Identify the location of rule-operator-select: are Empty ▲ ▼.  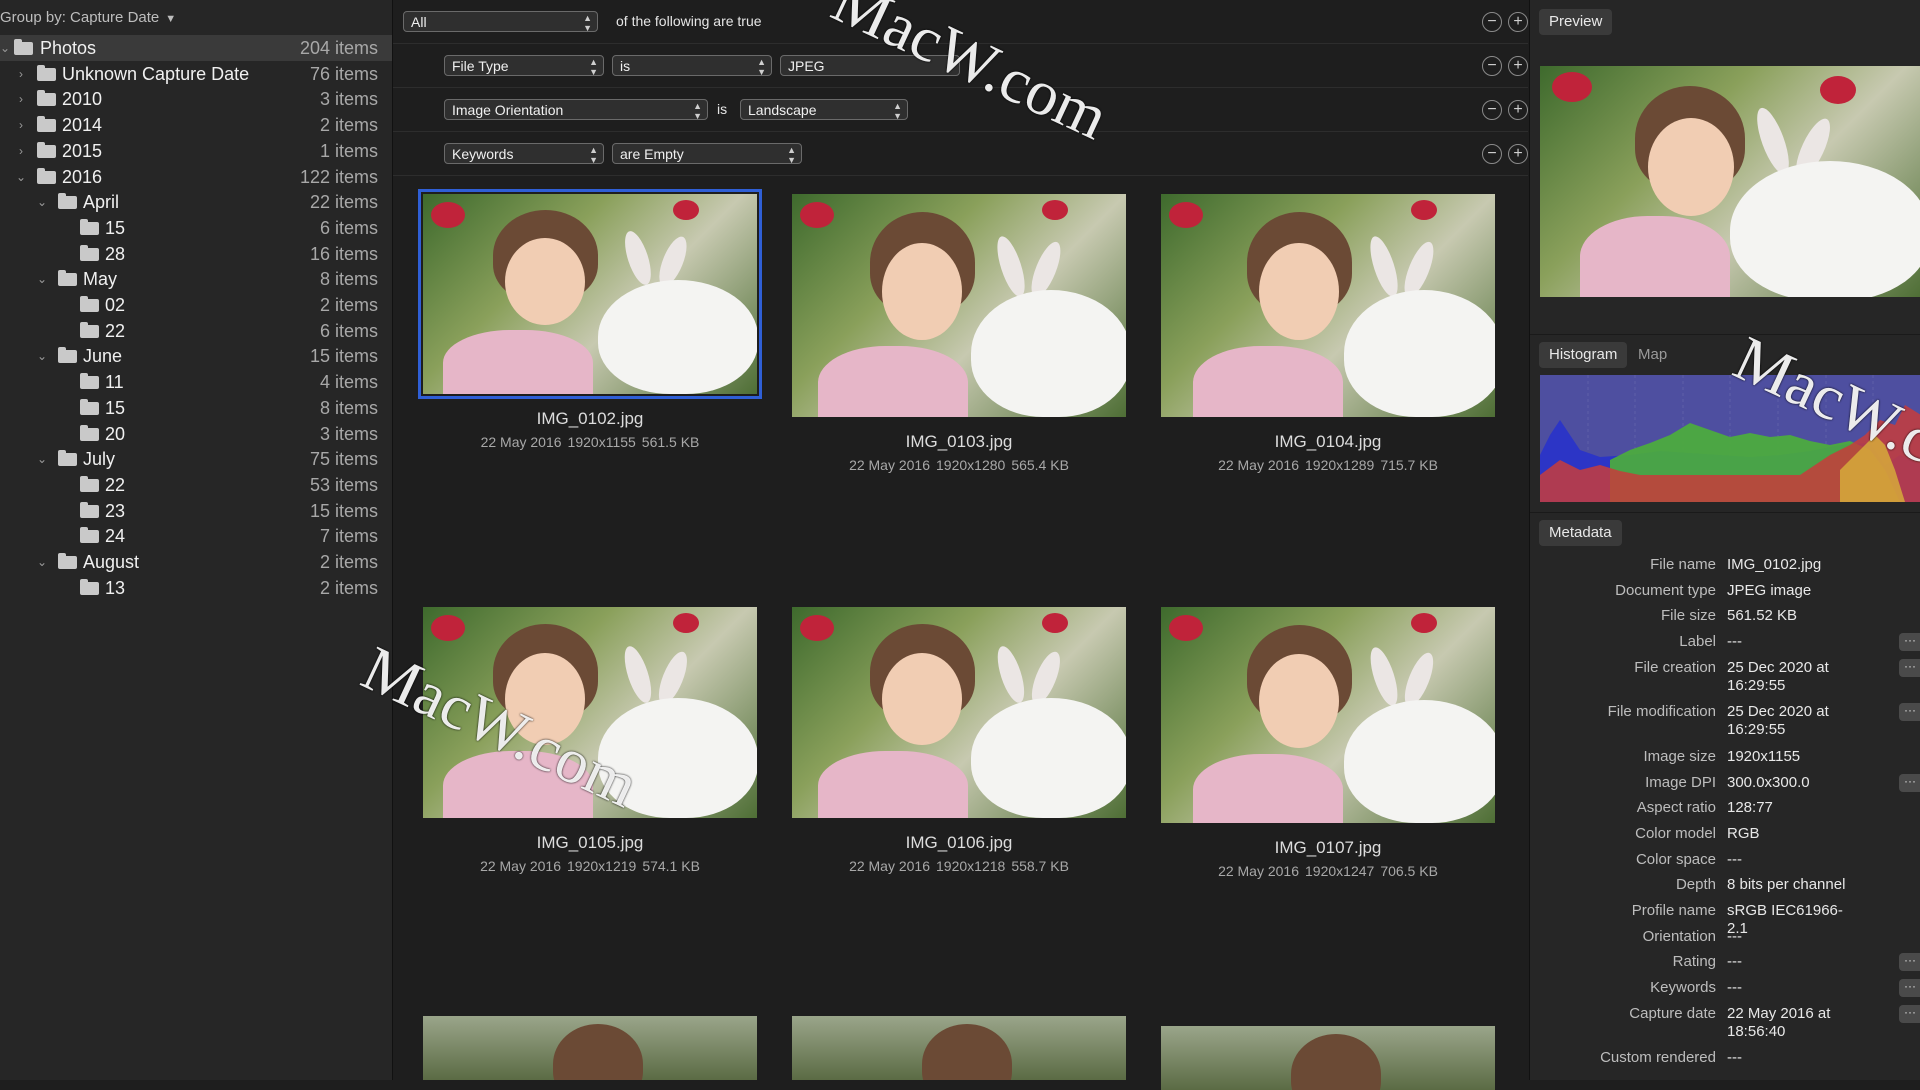
(707, 153).